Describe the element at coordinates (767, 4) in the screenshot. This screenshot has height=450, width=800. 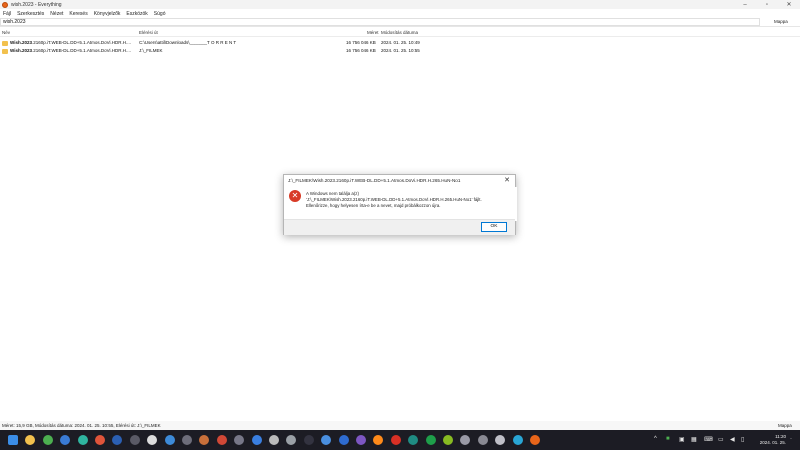
I see `maximize-icon: ▫` at that location.